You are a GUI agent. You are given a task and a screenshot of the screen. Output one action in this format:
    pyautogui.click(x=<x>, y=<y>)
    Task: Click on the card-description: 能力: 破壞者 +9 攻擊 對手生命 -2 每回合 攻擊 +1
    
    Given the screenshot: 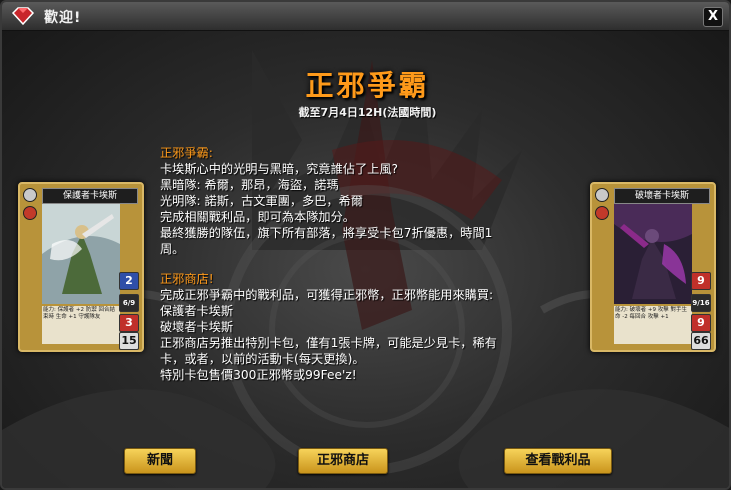 What is the action you would take?
    pyautogui.click(x=653, y=325)
    